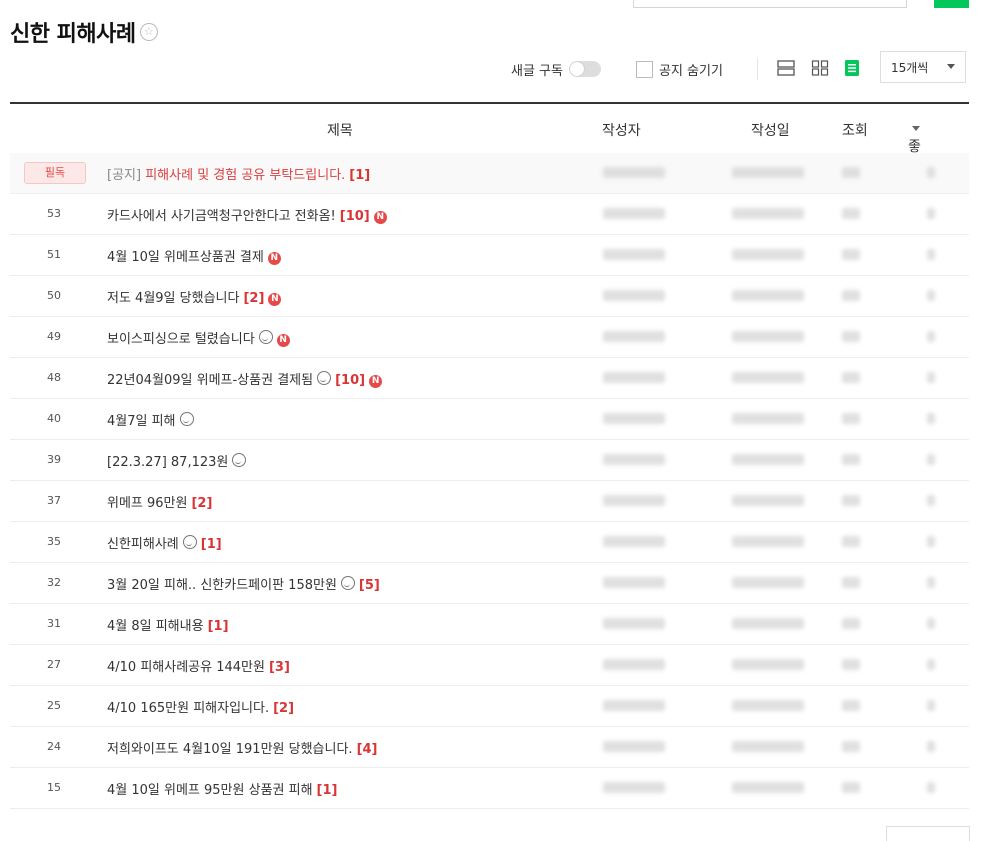 The image size is (1000, 841). Describe the element at coordinates (143, 544) in the screenshot. I see `article-subject: 신한피해사례` at that location.